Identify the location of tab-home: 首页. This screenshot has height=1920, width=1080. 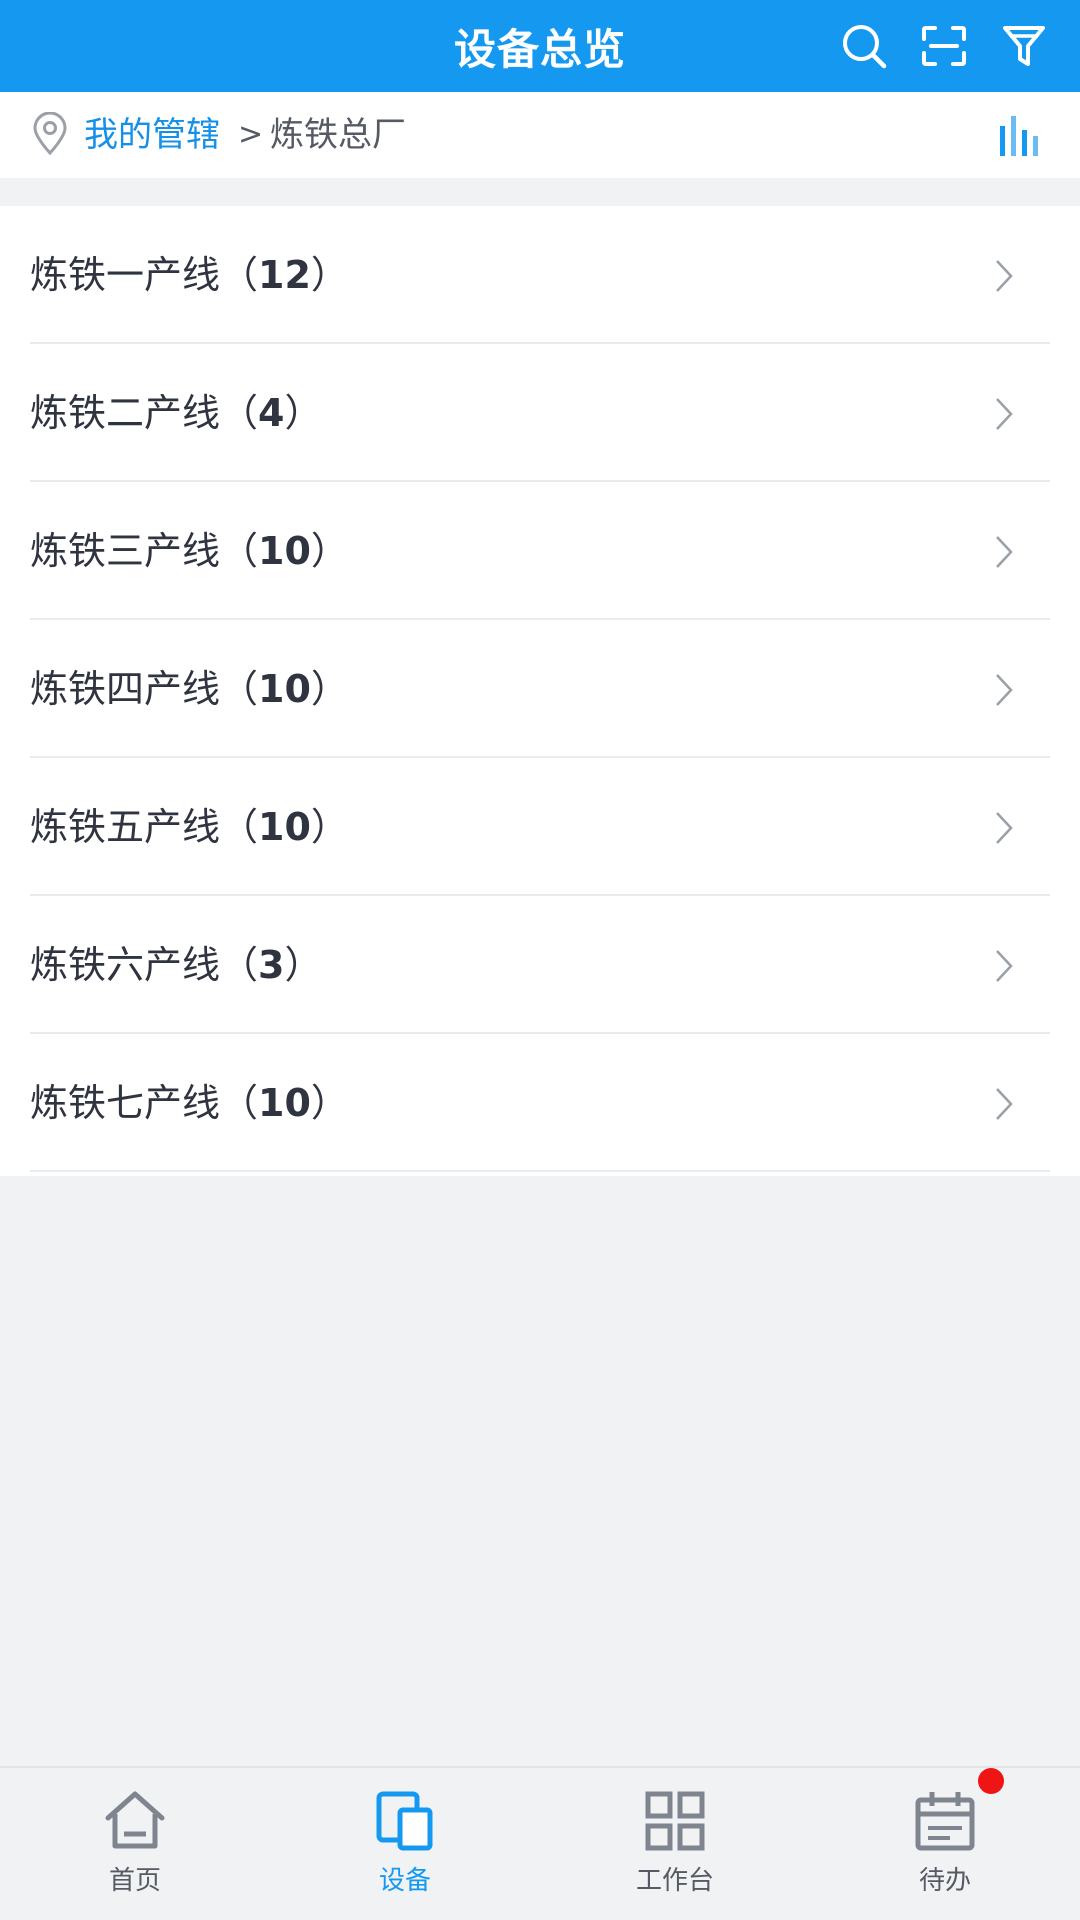
(135, 1844).